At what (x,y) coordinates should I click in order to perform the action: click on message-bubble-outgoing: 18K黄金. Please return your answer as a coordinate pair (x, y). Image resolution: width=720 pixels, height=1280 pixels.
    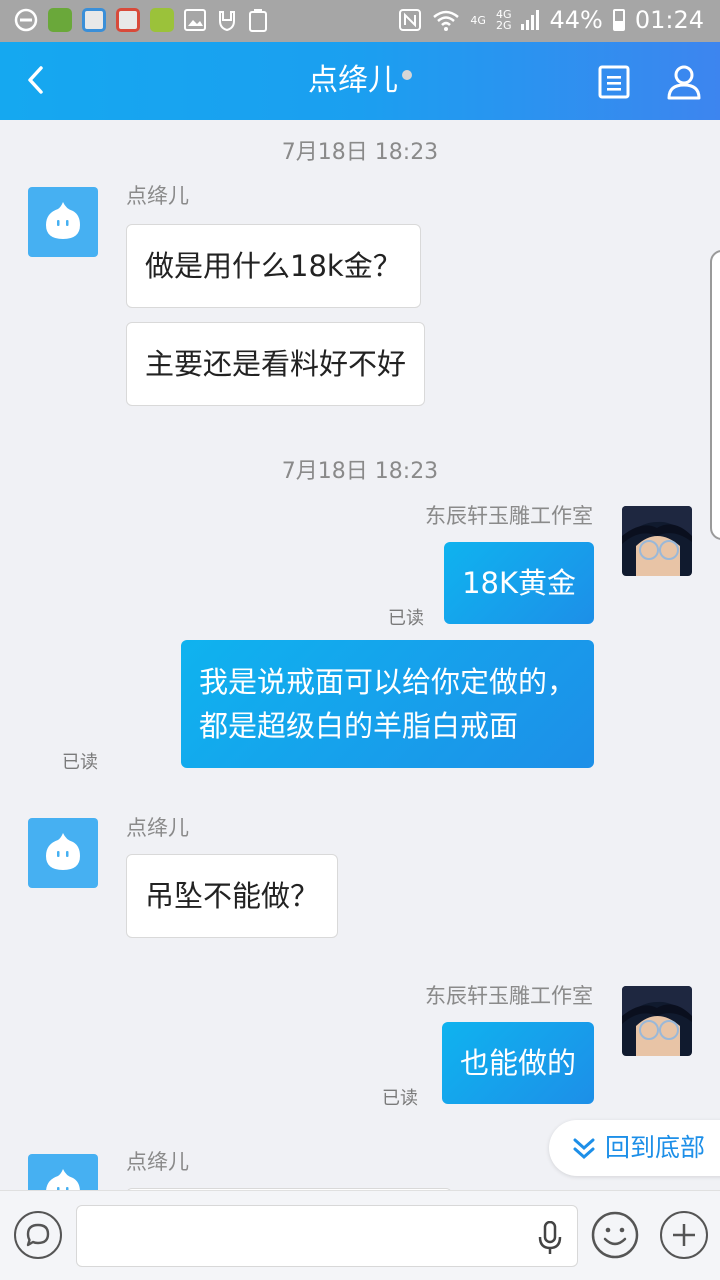
    Looking at the image, I should click on (519, 583).